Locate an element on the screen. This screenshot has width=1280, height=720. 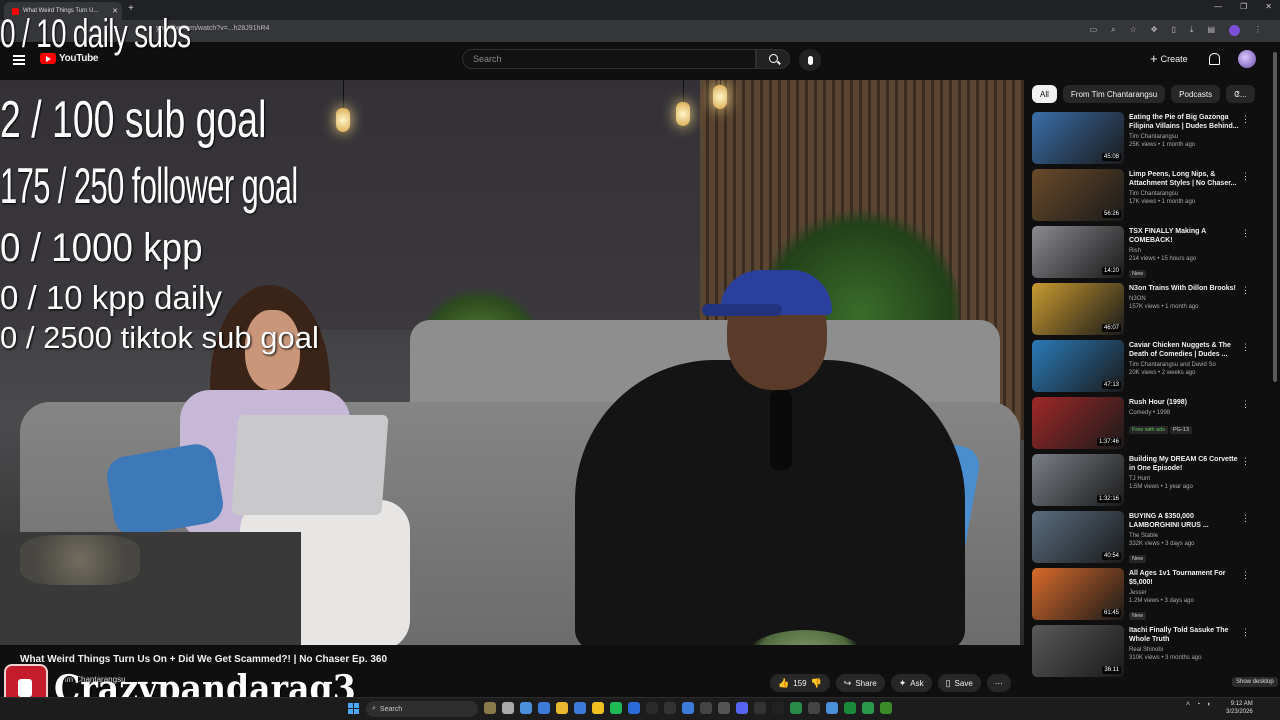
more-actions-button: ⋯ is located at coordinates (998, 683).